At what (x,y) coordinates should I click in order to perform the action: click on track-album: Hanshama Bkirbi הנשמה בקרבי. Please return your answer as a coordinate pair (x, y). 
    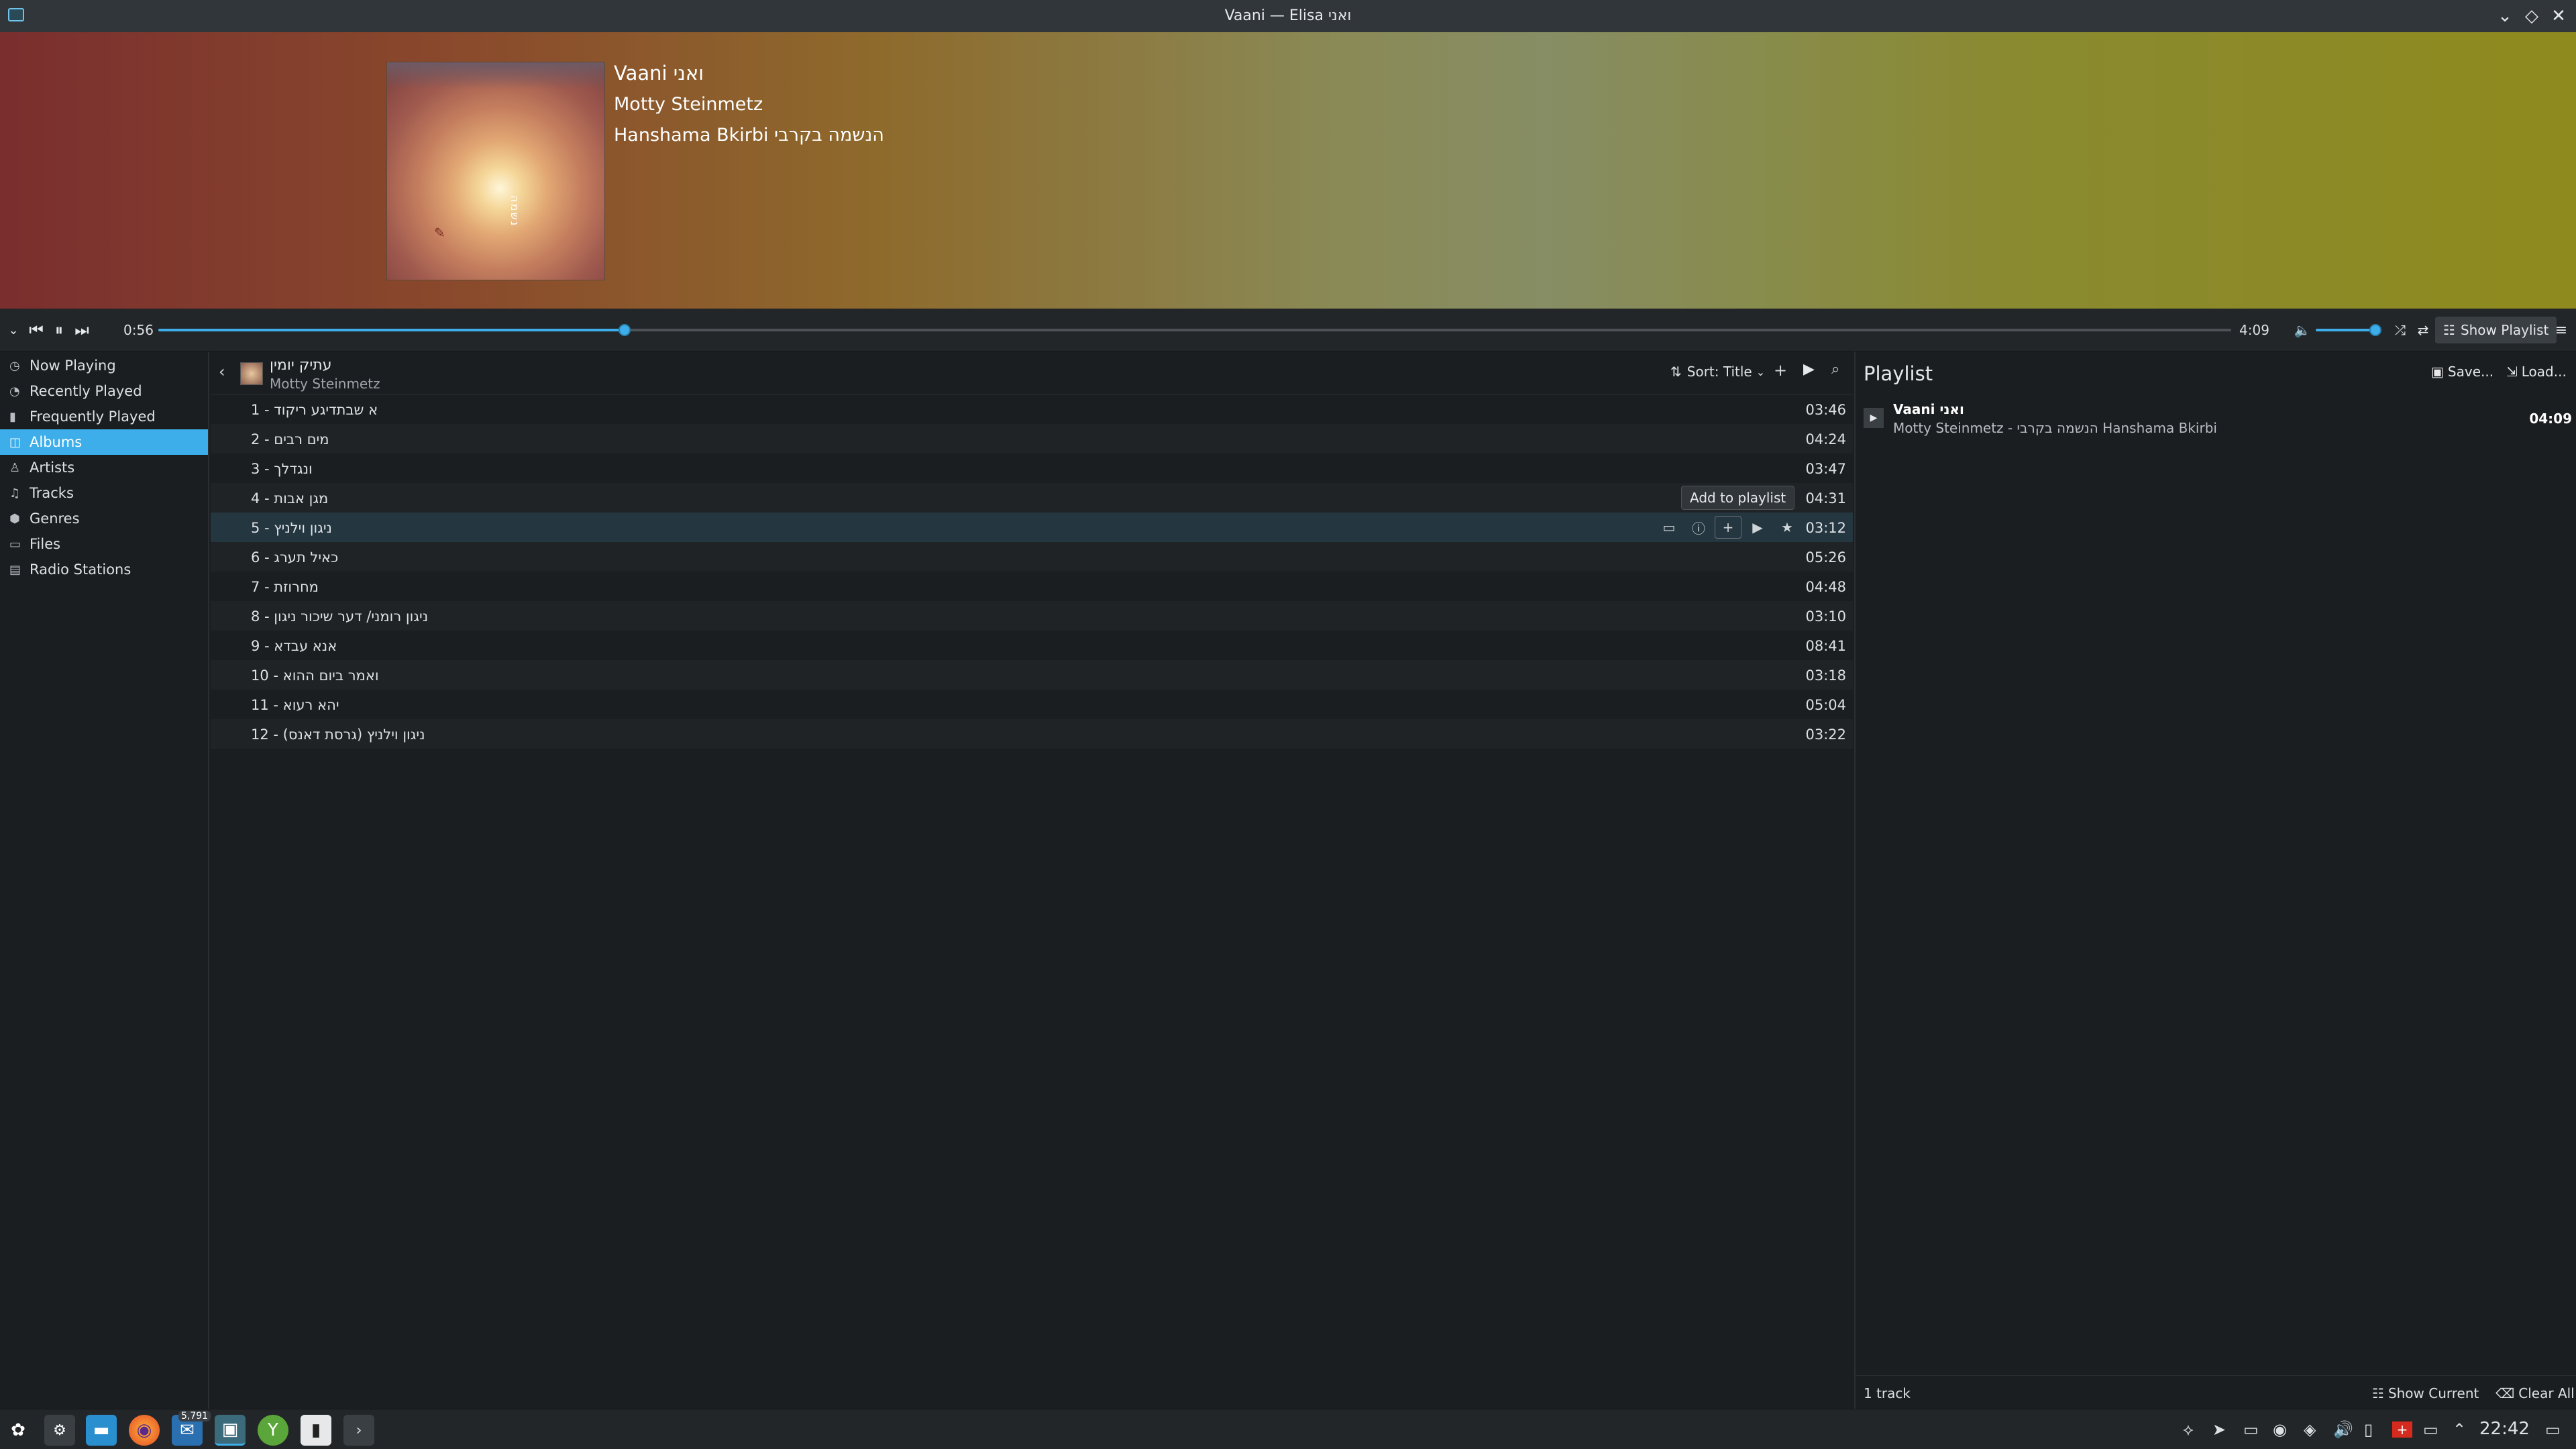
    Looking at the image, I should click on (749, 135).